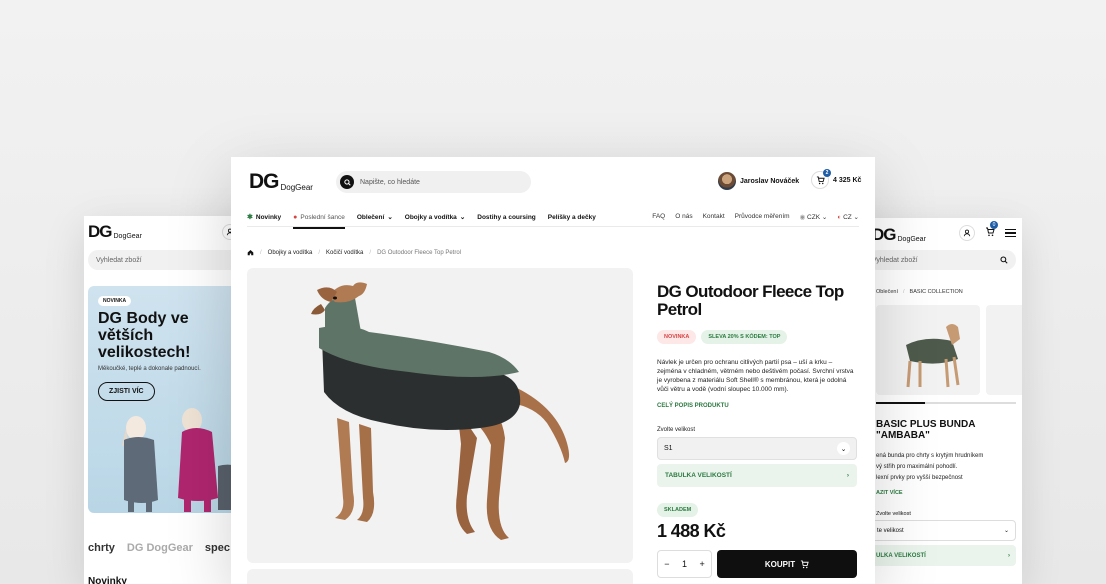 The width and height of the screenshot is (1106, 584). What do you see at coordinates (115, 301) in the screenshot?
I see `banner-tag: NOVINKA` at bounding box center [115, 301].